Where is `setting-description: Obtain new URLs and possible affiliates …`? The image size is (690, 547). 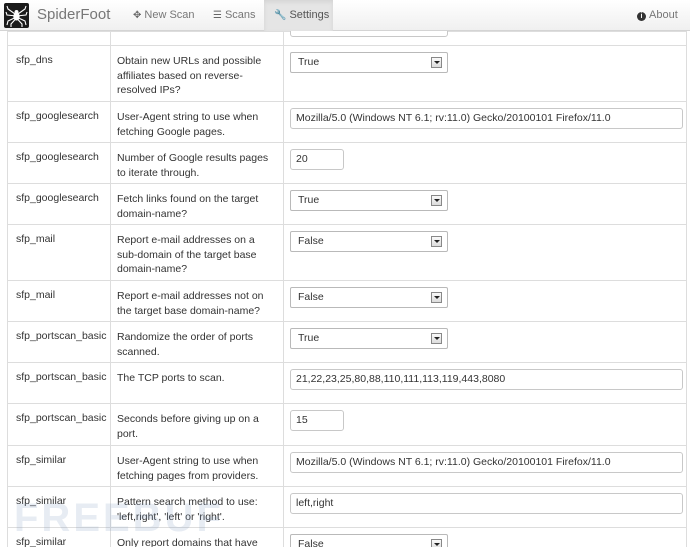 setting-description: Obtain new URLs and possible affiliates … is located at coordinates (196, 73).